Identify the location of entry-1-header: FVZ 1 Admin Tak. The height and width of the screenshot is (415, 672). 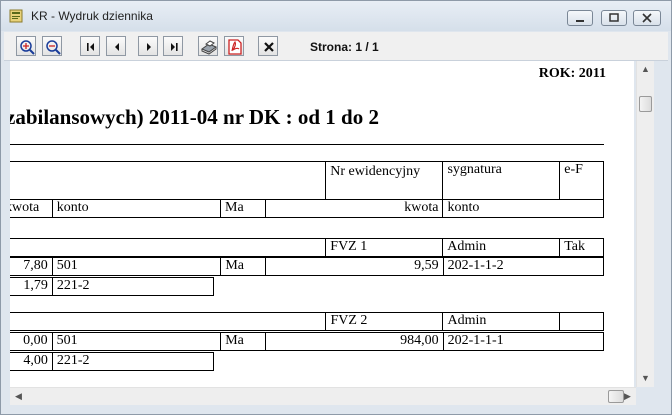
(307, 247).